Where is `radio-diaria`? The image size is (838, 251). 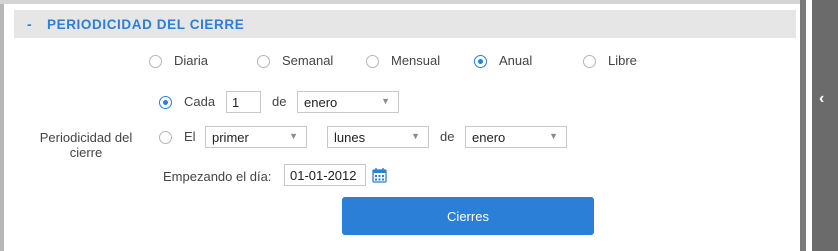 radio-diaria is located at coordinates (155, 61).